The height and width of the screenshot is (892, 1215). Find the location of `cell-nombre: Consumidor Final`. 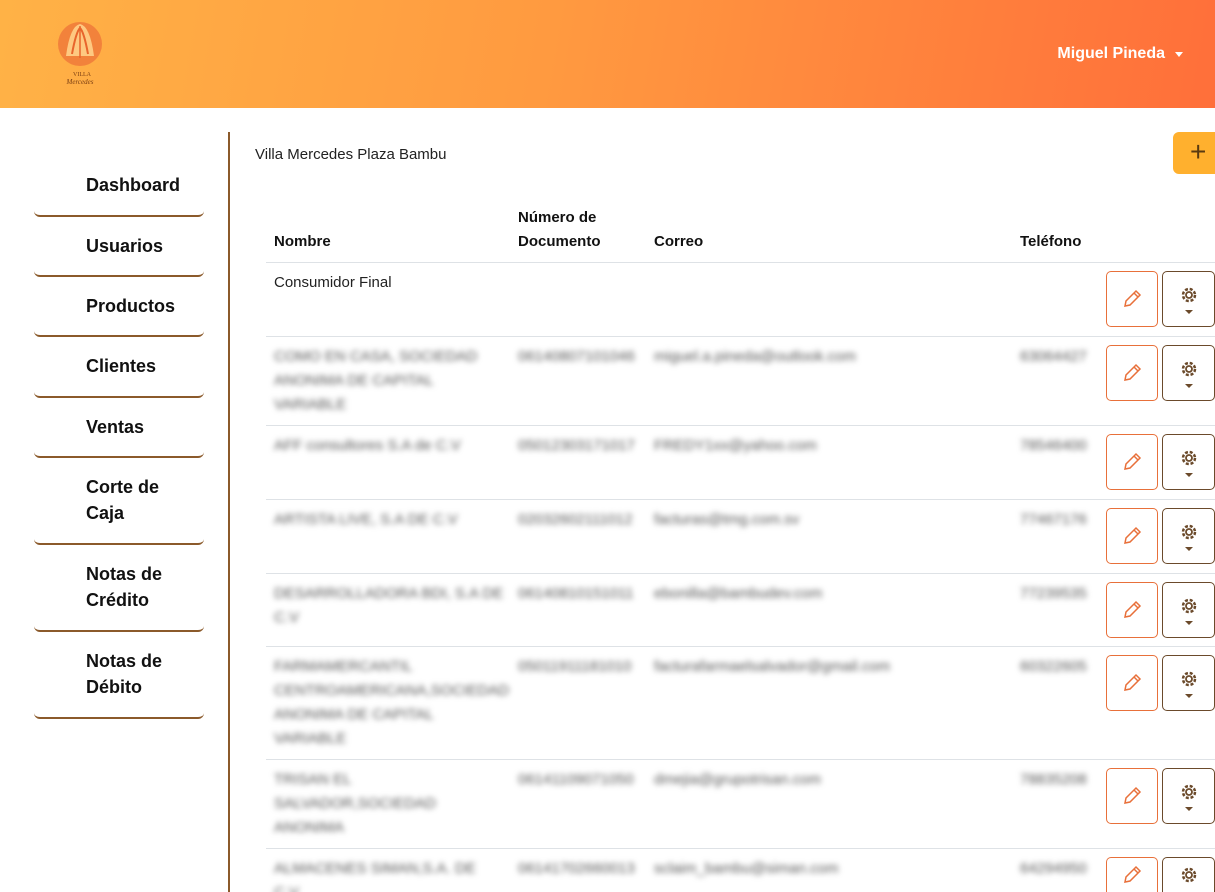

cell-nombre: Consumidor Final is located at coordinates (333, 282).